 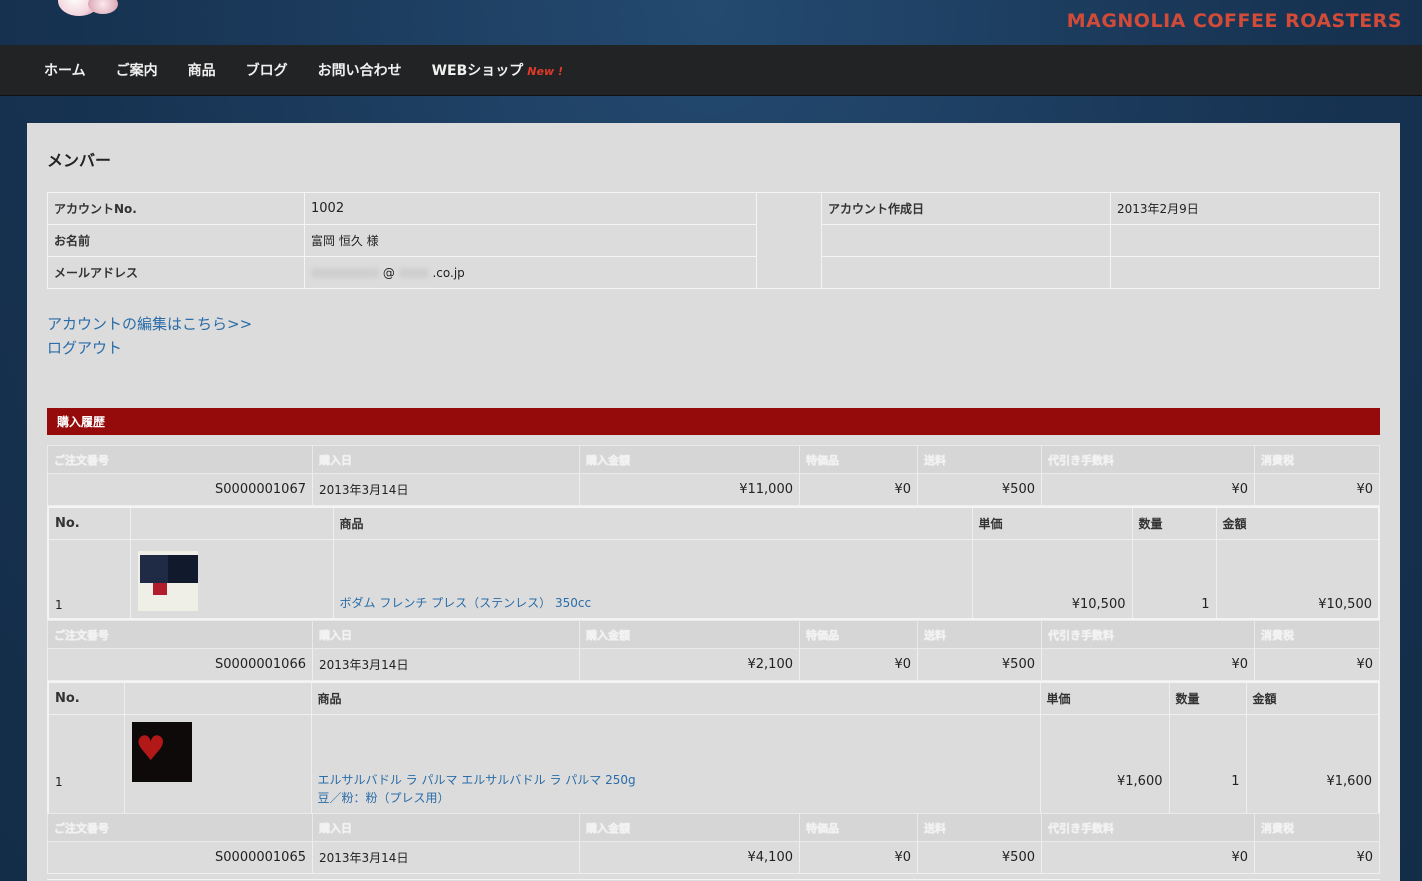 What do you see at coordinates (858, 459) in the screenshot?
I see `order-special-header: 特価品` at bounding box center [858, 459].